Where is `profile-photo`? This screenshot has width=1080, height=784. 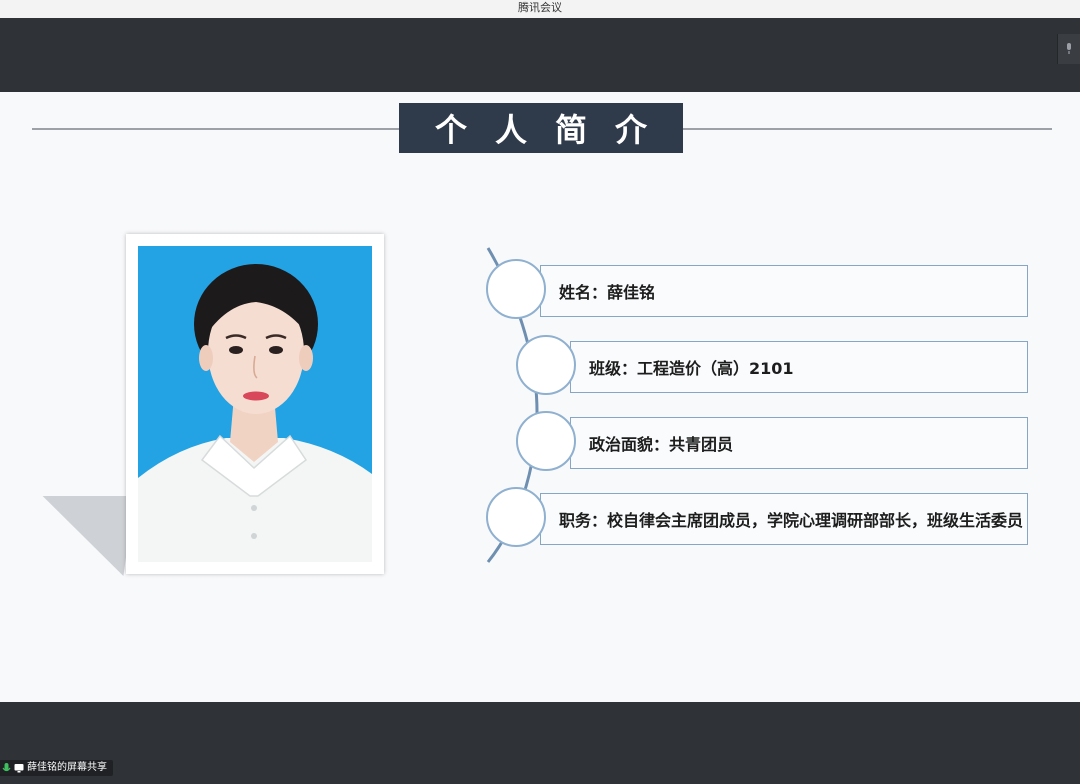 profile-photo is located at coordinates (255, 404).